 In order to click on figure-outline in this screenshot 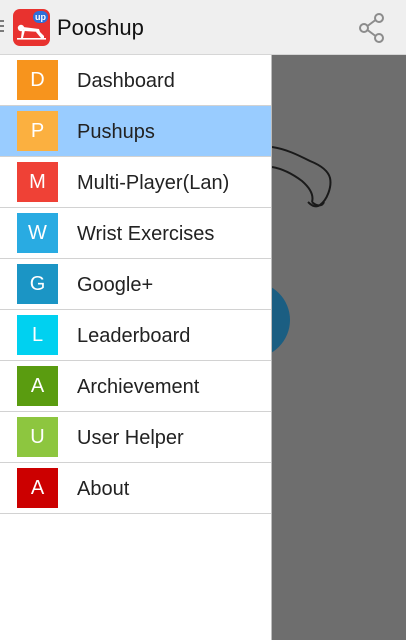, I will do `click(302, 177)`.